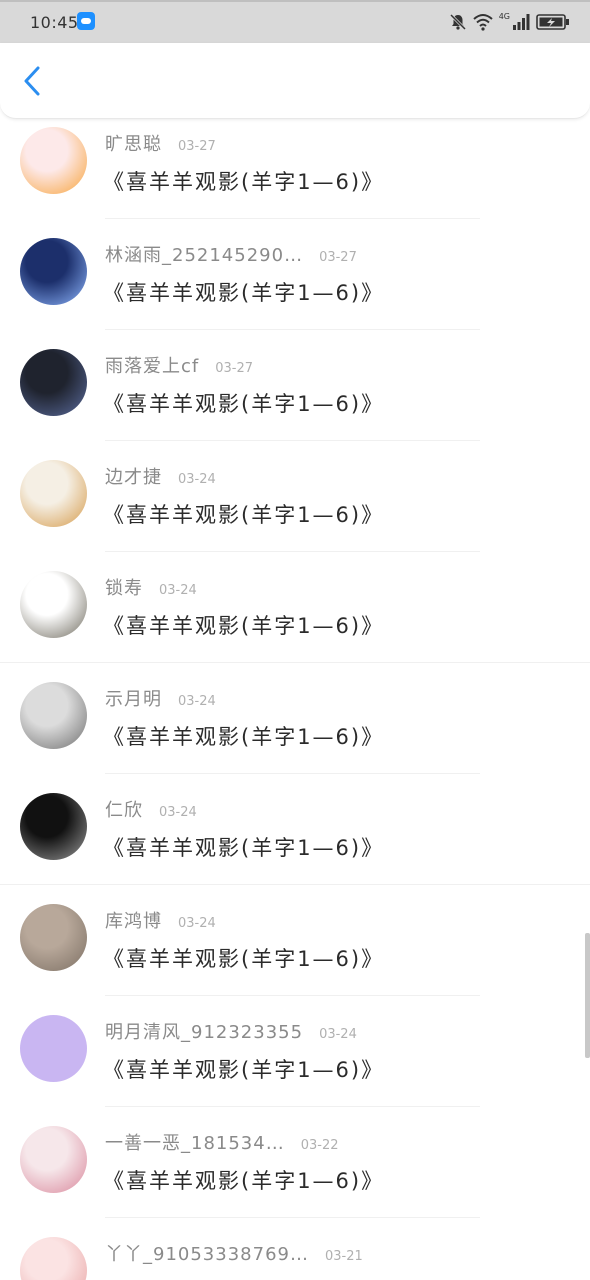 This screenshot has width=590, height=1280. I want to click on app-notification-icon, so click(86, 21).